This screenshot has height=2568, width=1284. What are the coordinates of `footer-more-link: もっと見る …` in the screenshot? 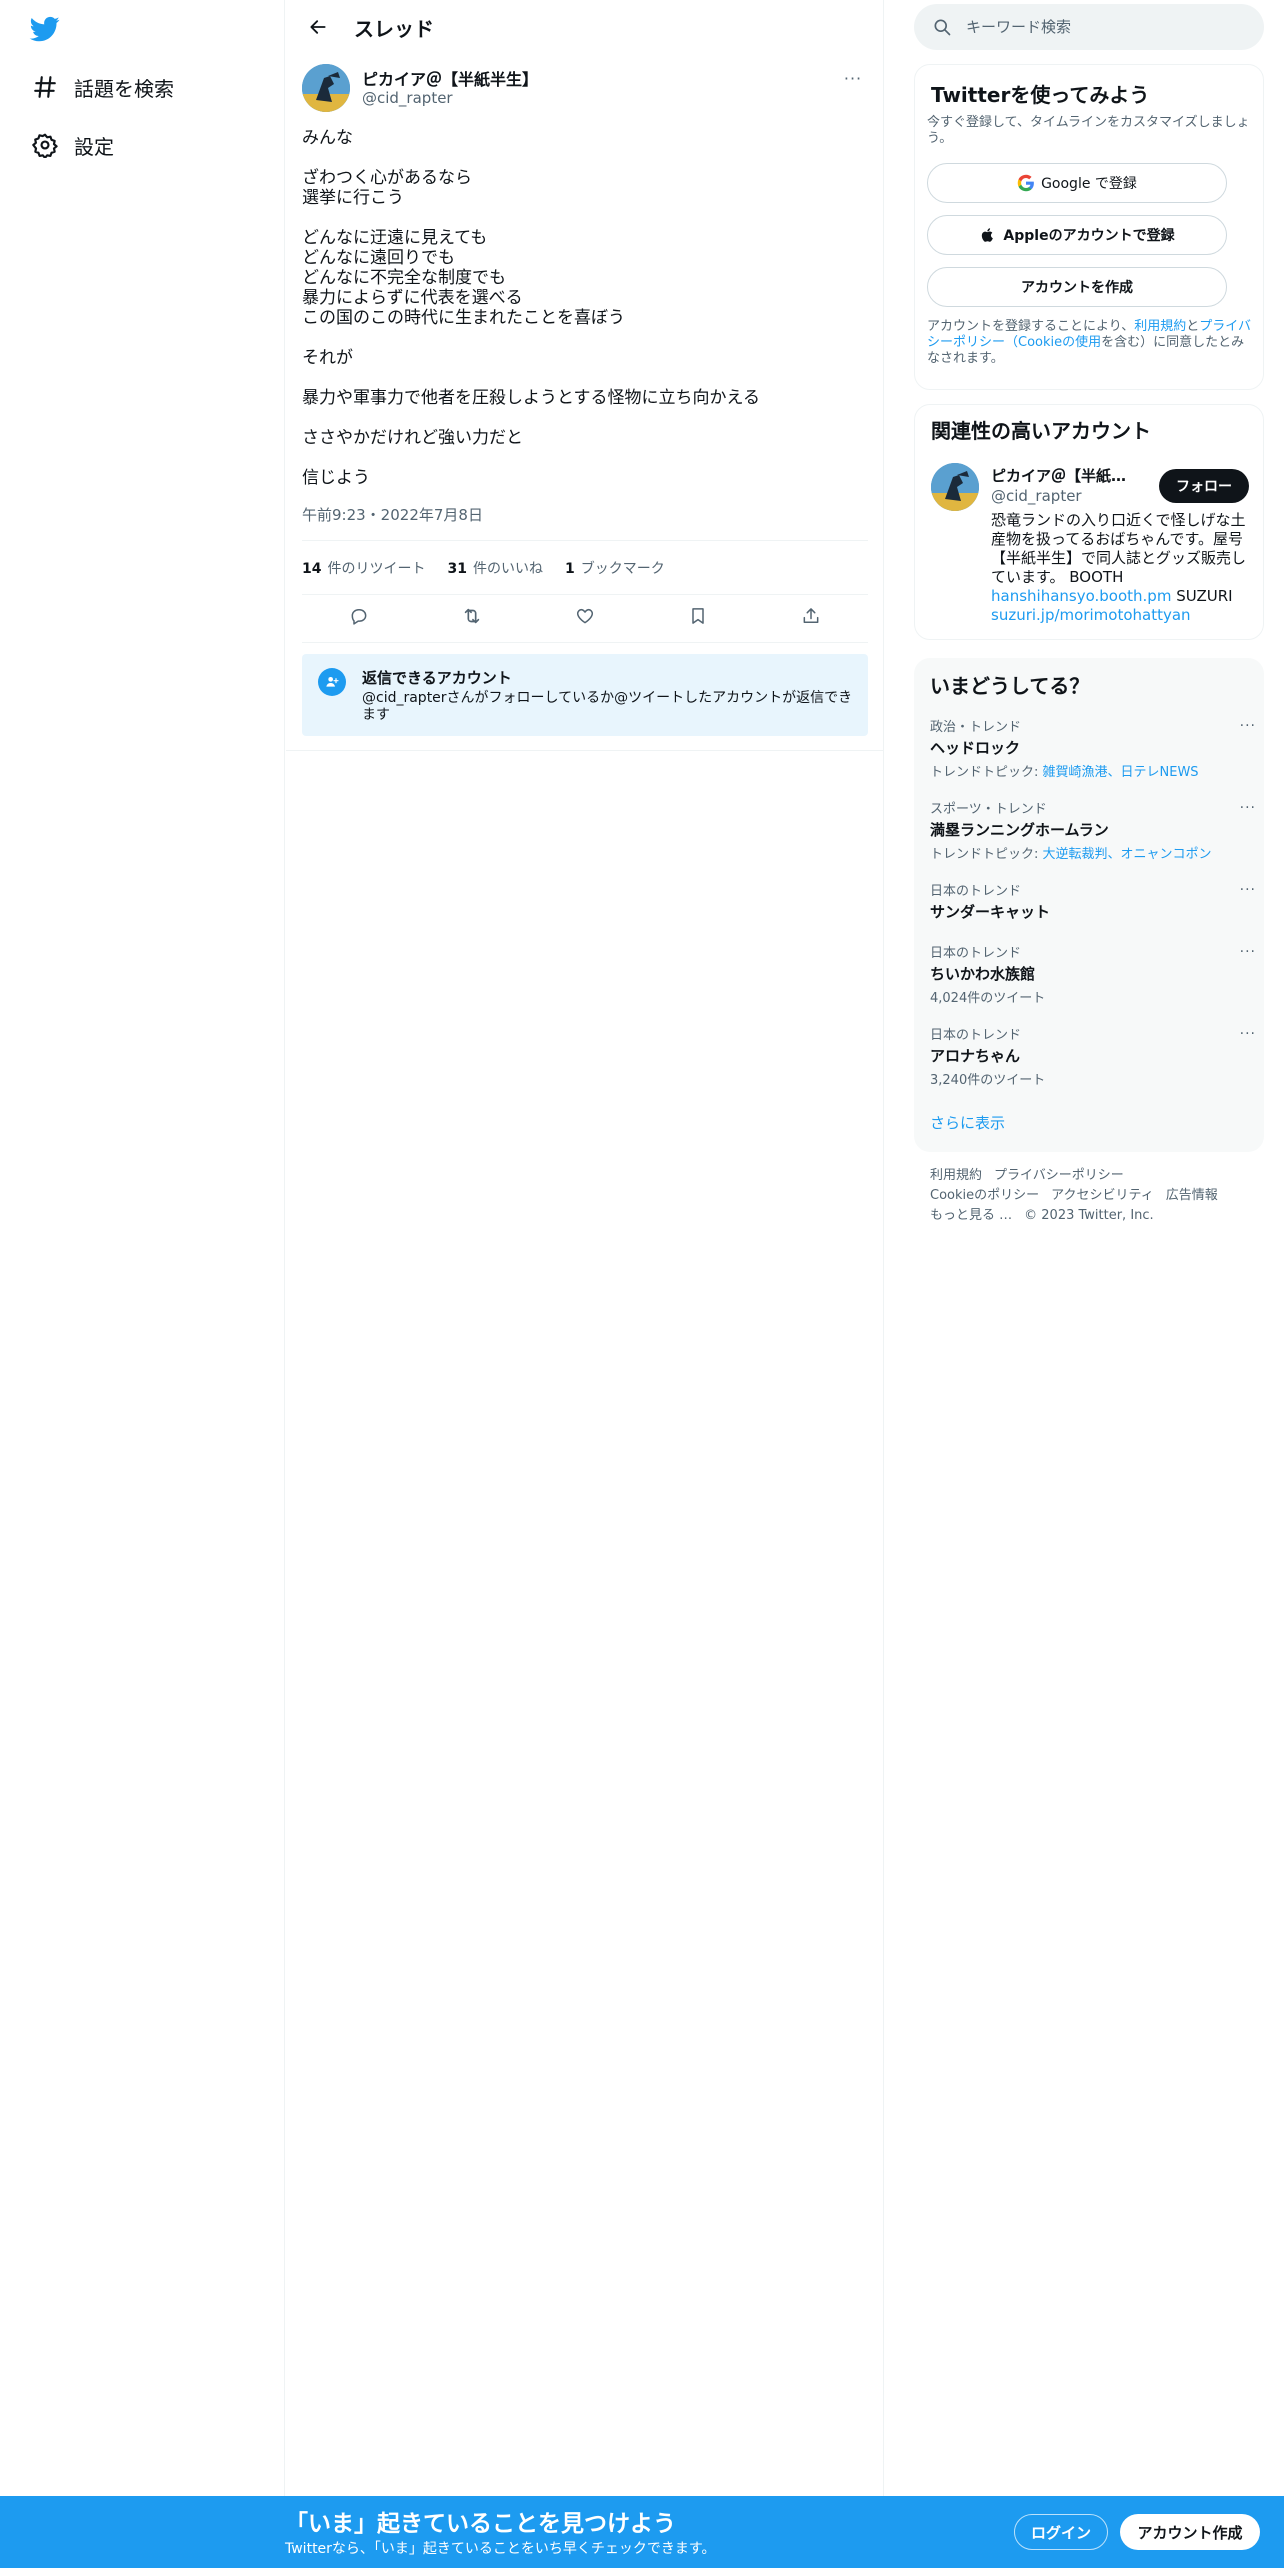 It's located at (971, 1216).